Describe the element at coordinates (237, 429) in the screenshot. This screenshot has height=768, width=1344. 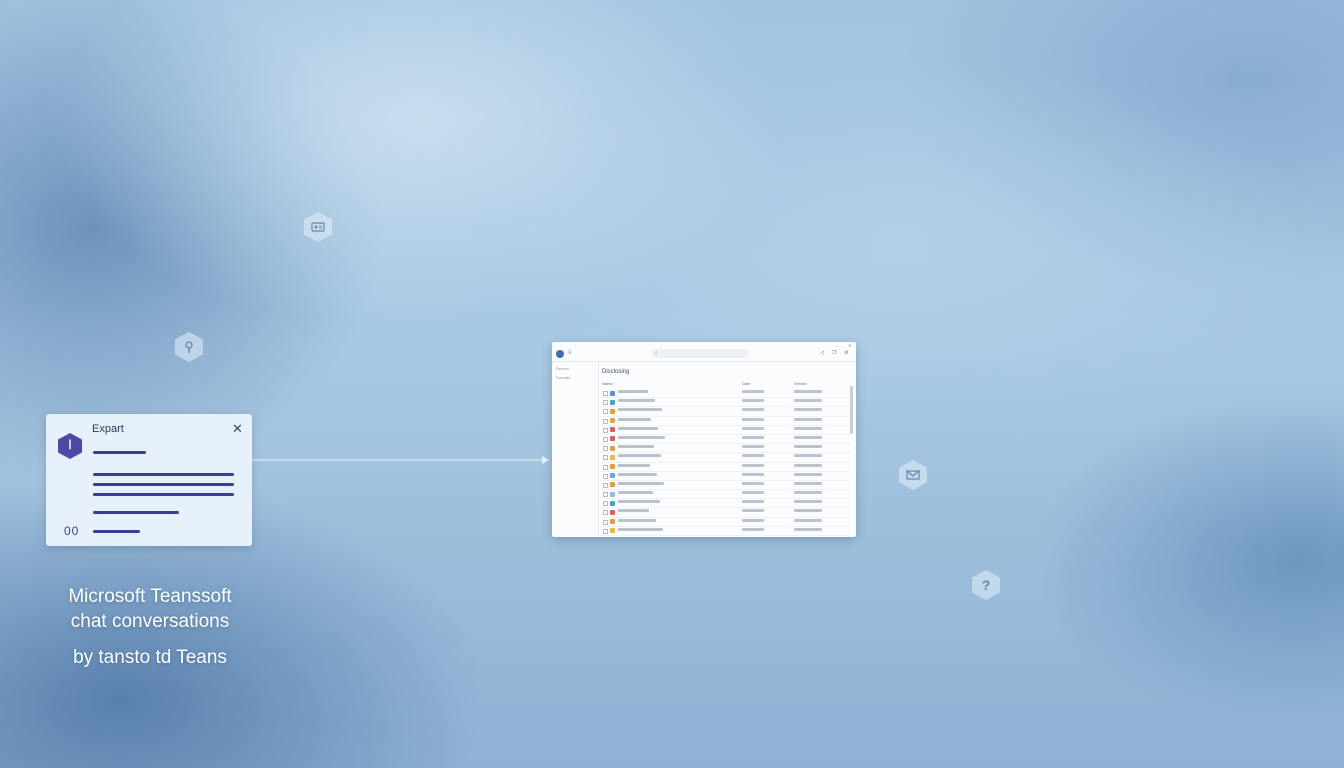
I see `close-icon: ✕` at that location.